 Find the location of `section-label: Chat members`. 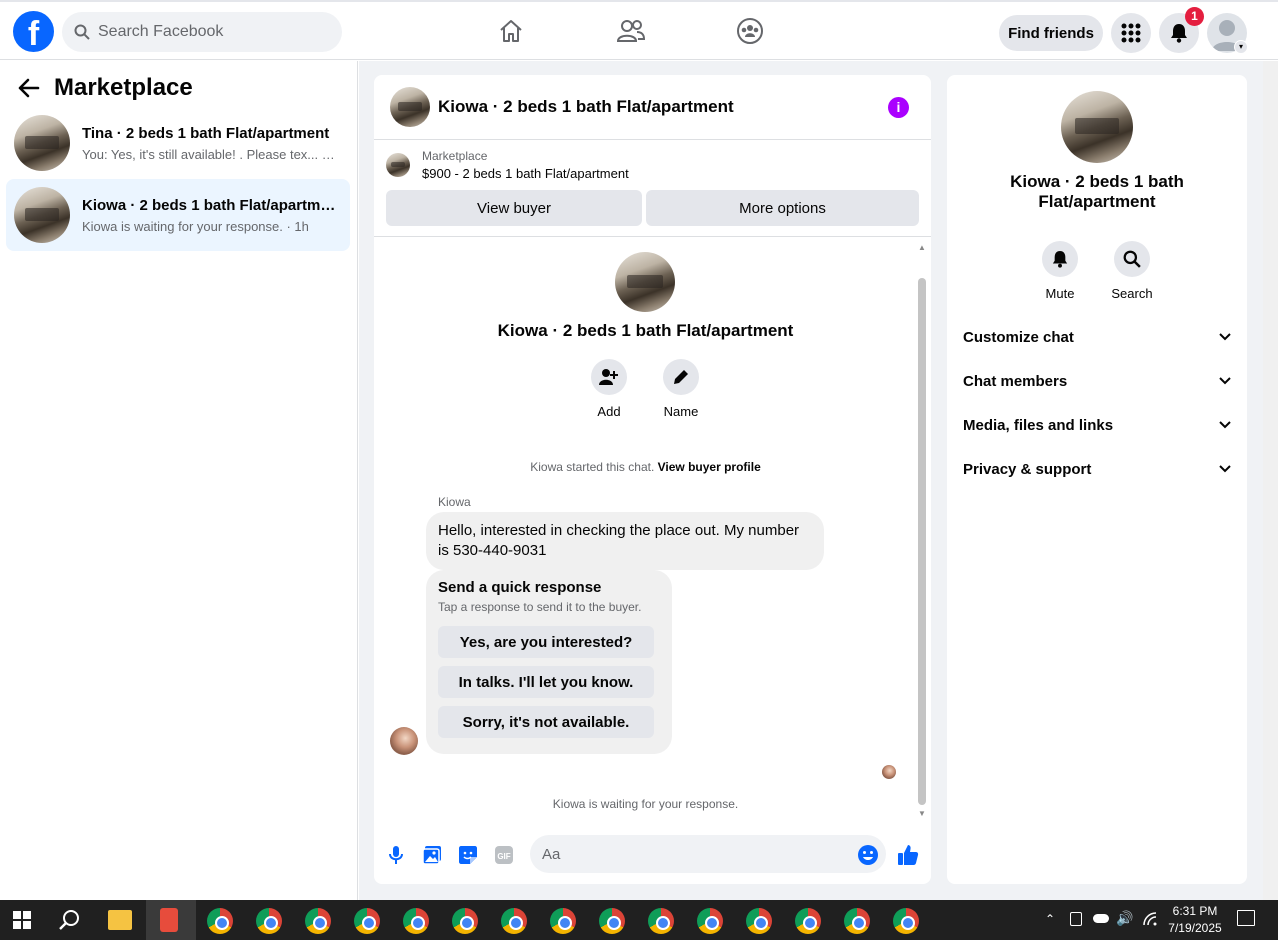

section-label: Chat members is located at coordinates (1015, 381).